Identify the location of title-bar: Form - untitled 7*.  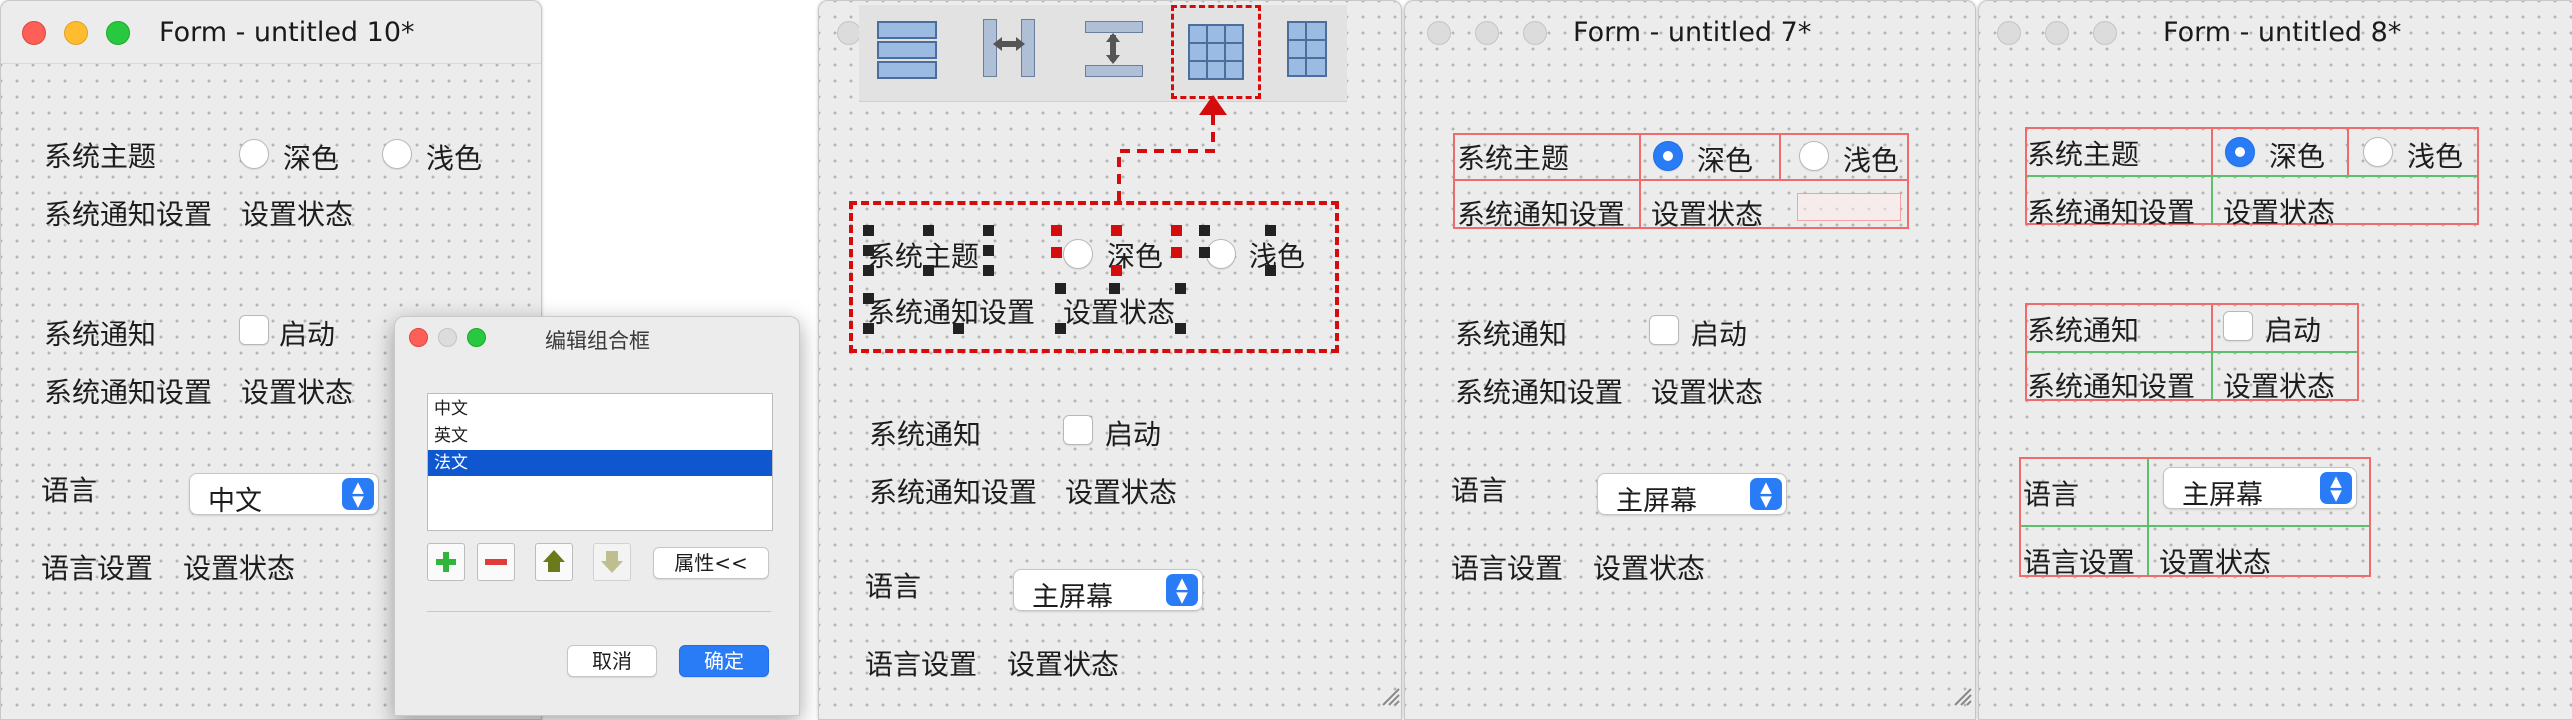
(1690, 32).